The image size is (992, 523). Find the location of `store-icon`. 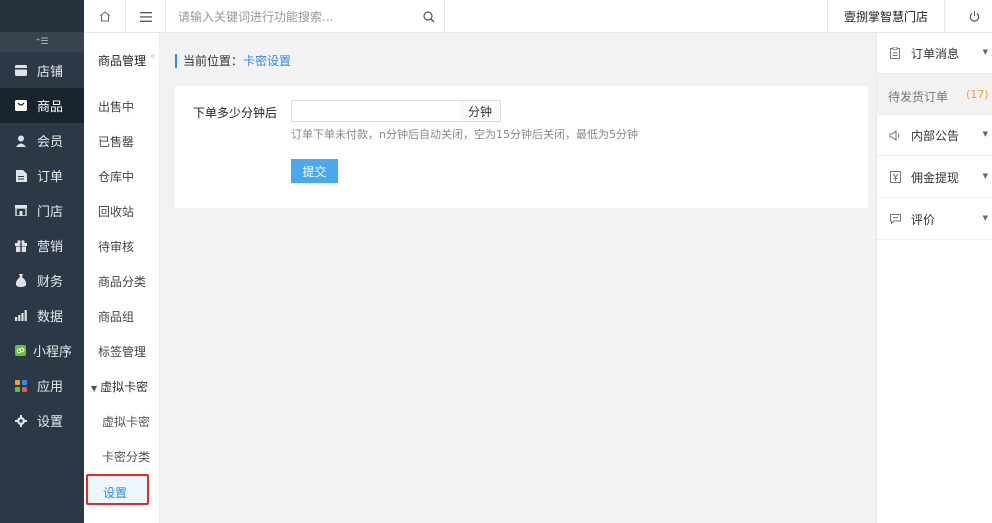

store-icon is located at coordinates (21, 70).